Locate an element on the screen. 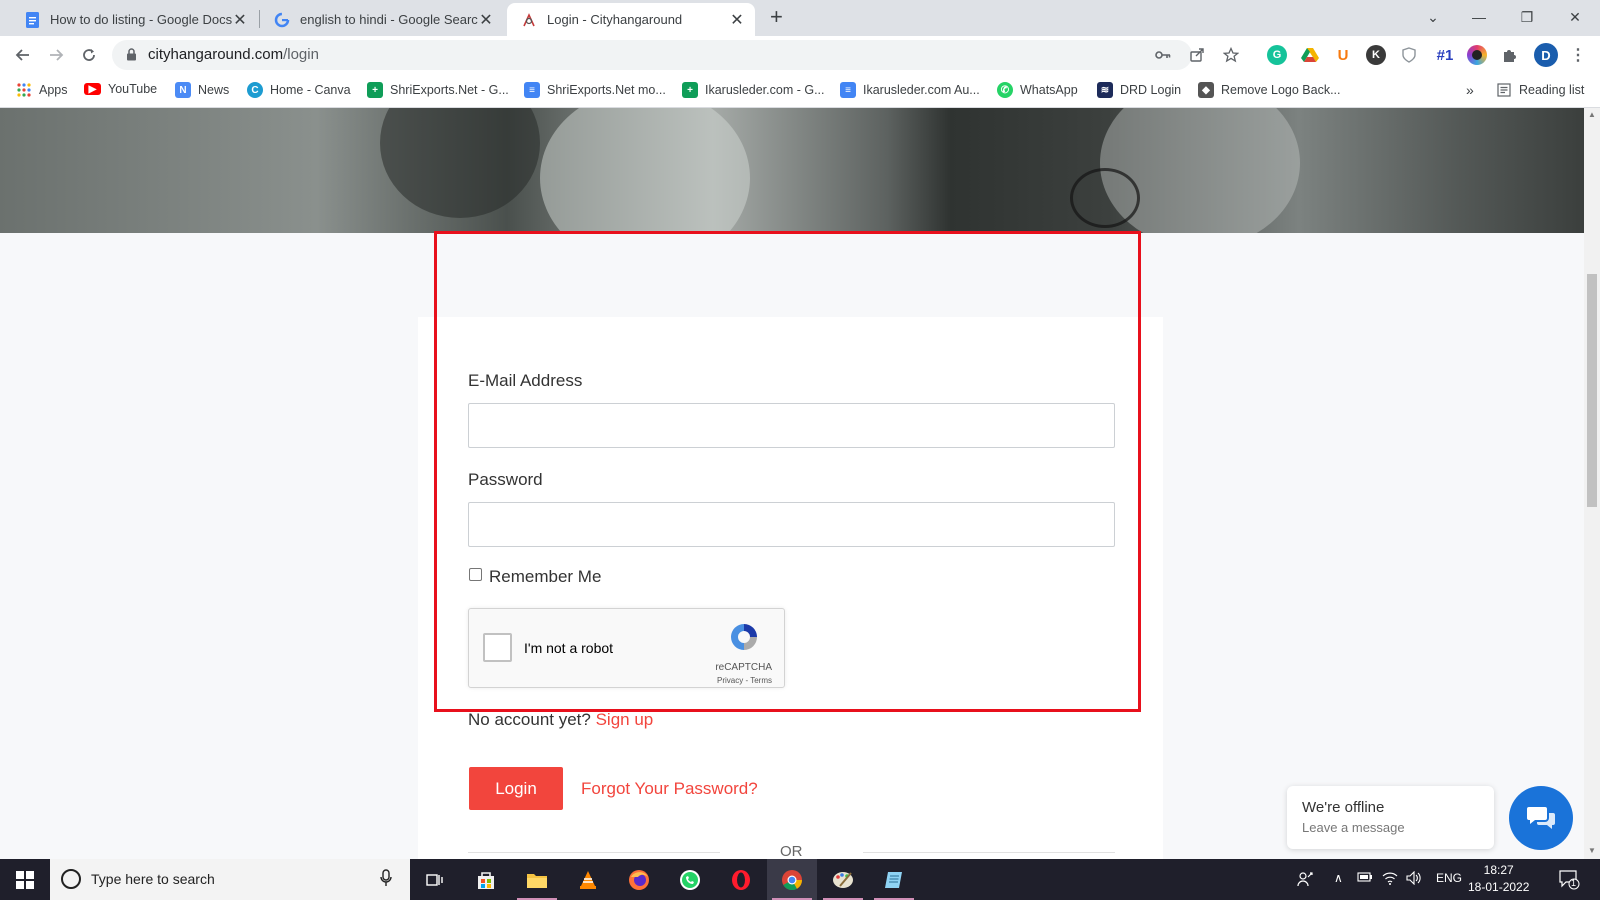  task-view-icon is located at coordinates (435, 879).